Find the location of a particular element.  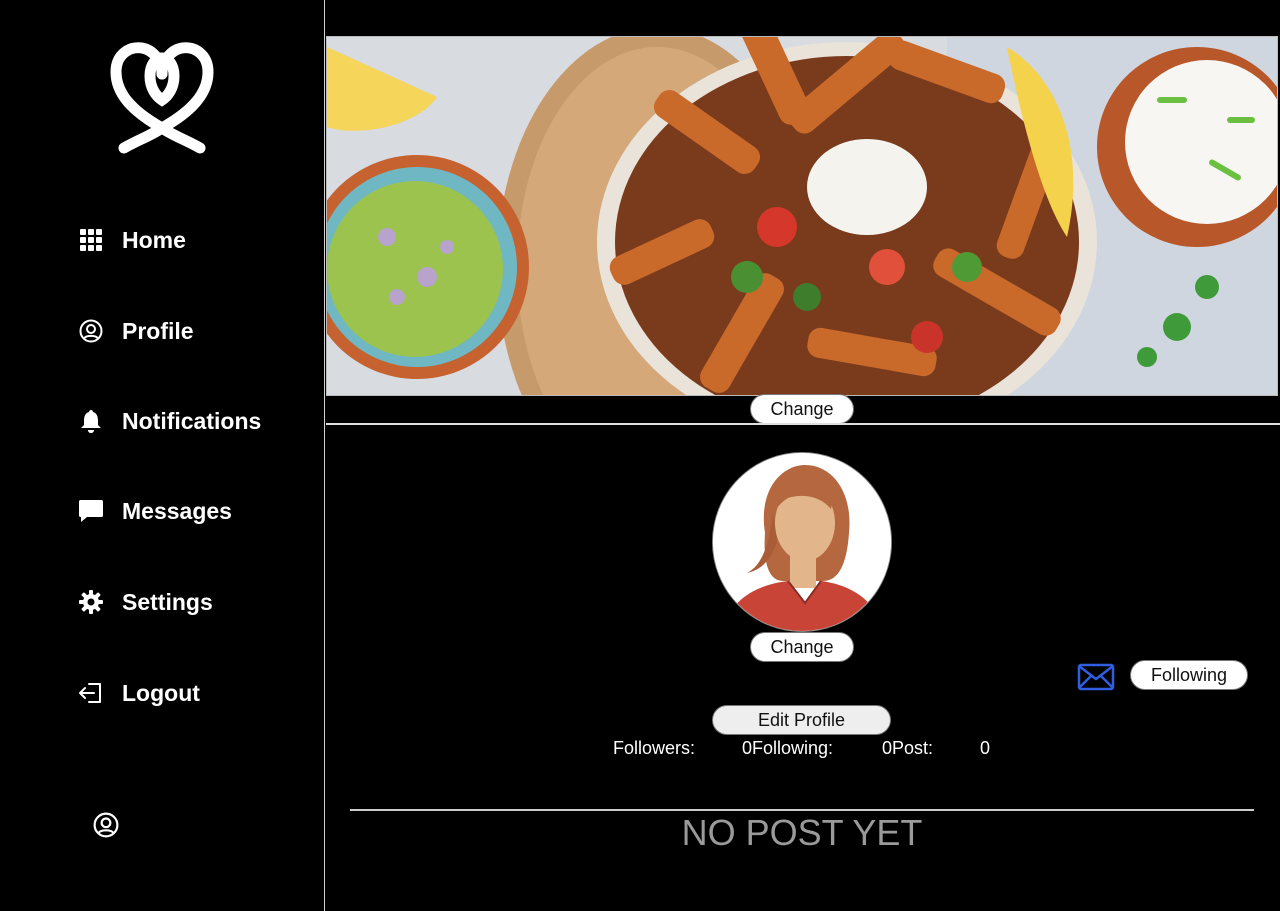

change-avatar-button: Change is located at coordinates (802, 647).